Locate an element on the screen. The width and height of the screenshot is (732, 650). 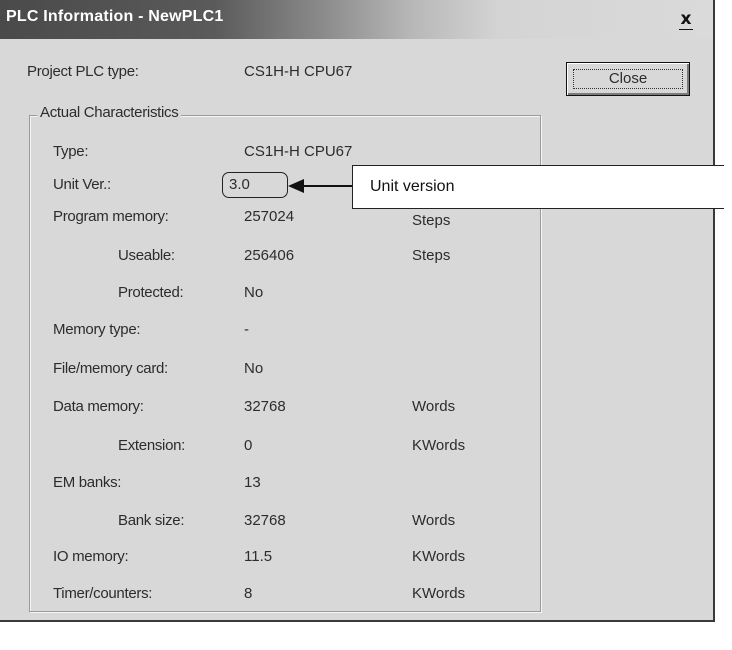
type-value: CS1H-H CPU67 is located at coordinates (298, 151).